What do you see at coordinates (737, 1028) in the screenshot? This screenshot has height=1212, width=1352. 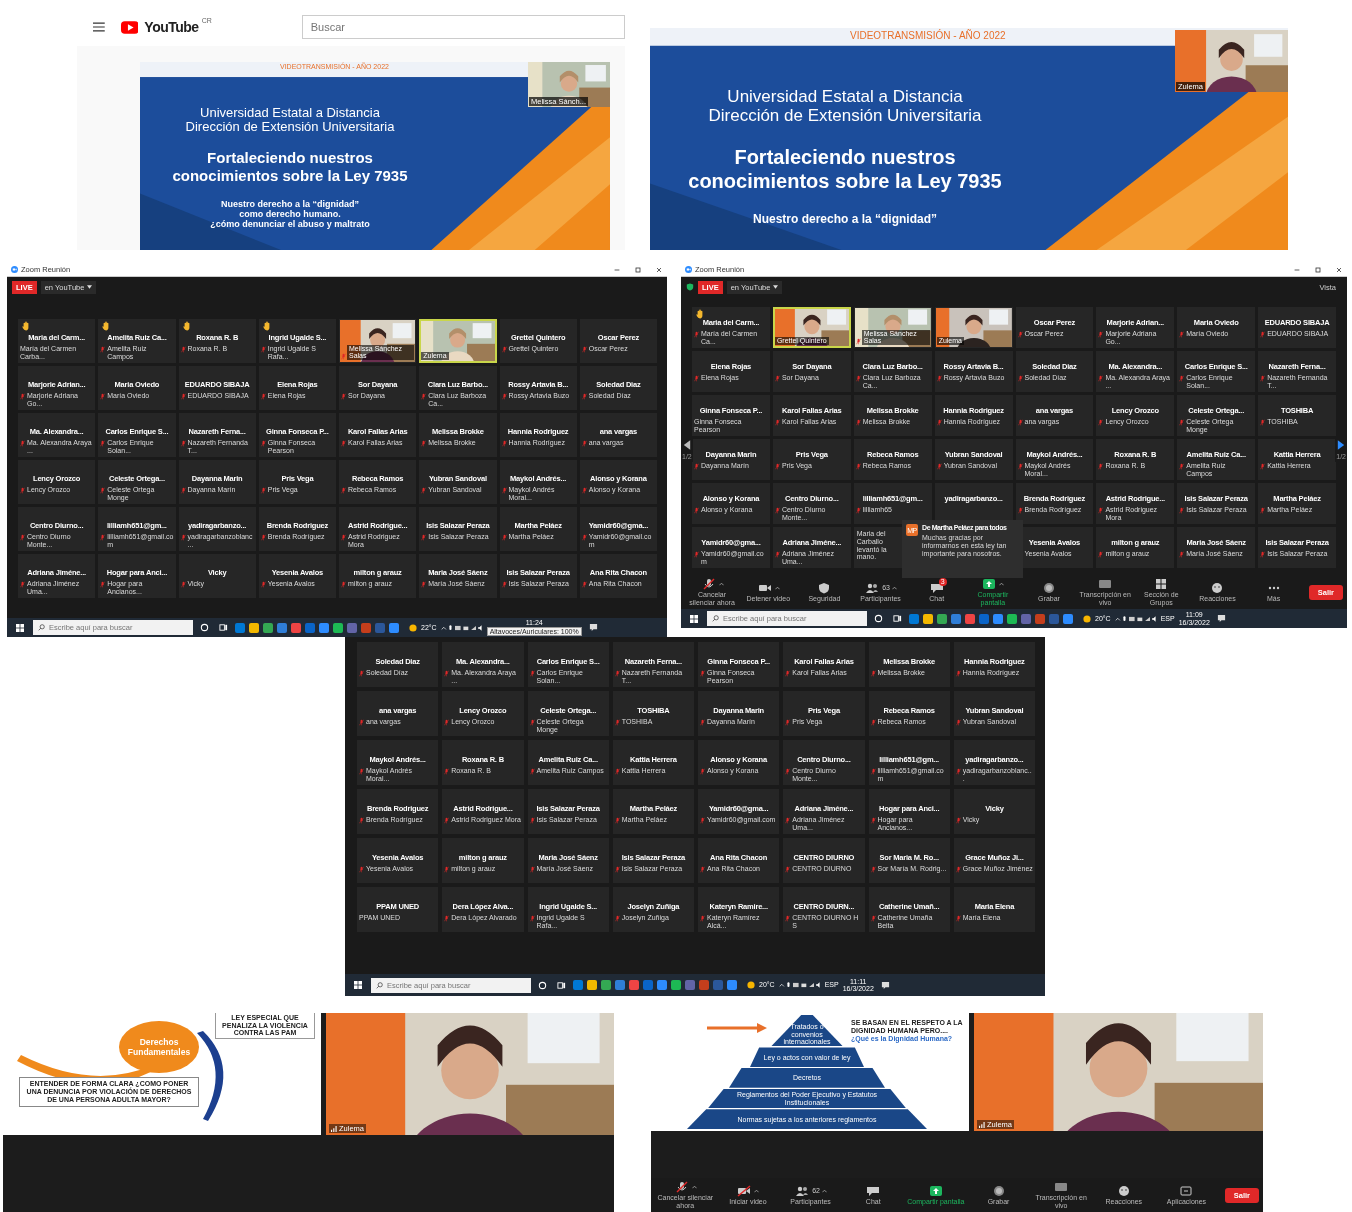 I see `arrow-icon` at bounding box center [737, 1028].